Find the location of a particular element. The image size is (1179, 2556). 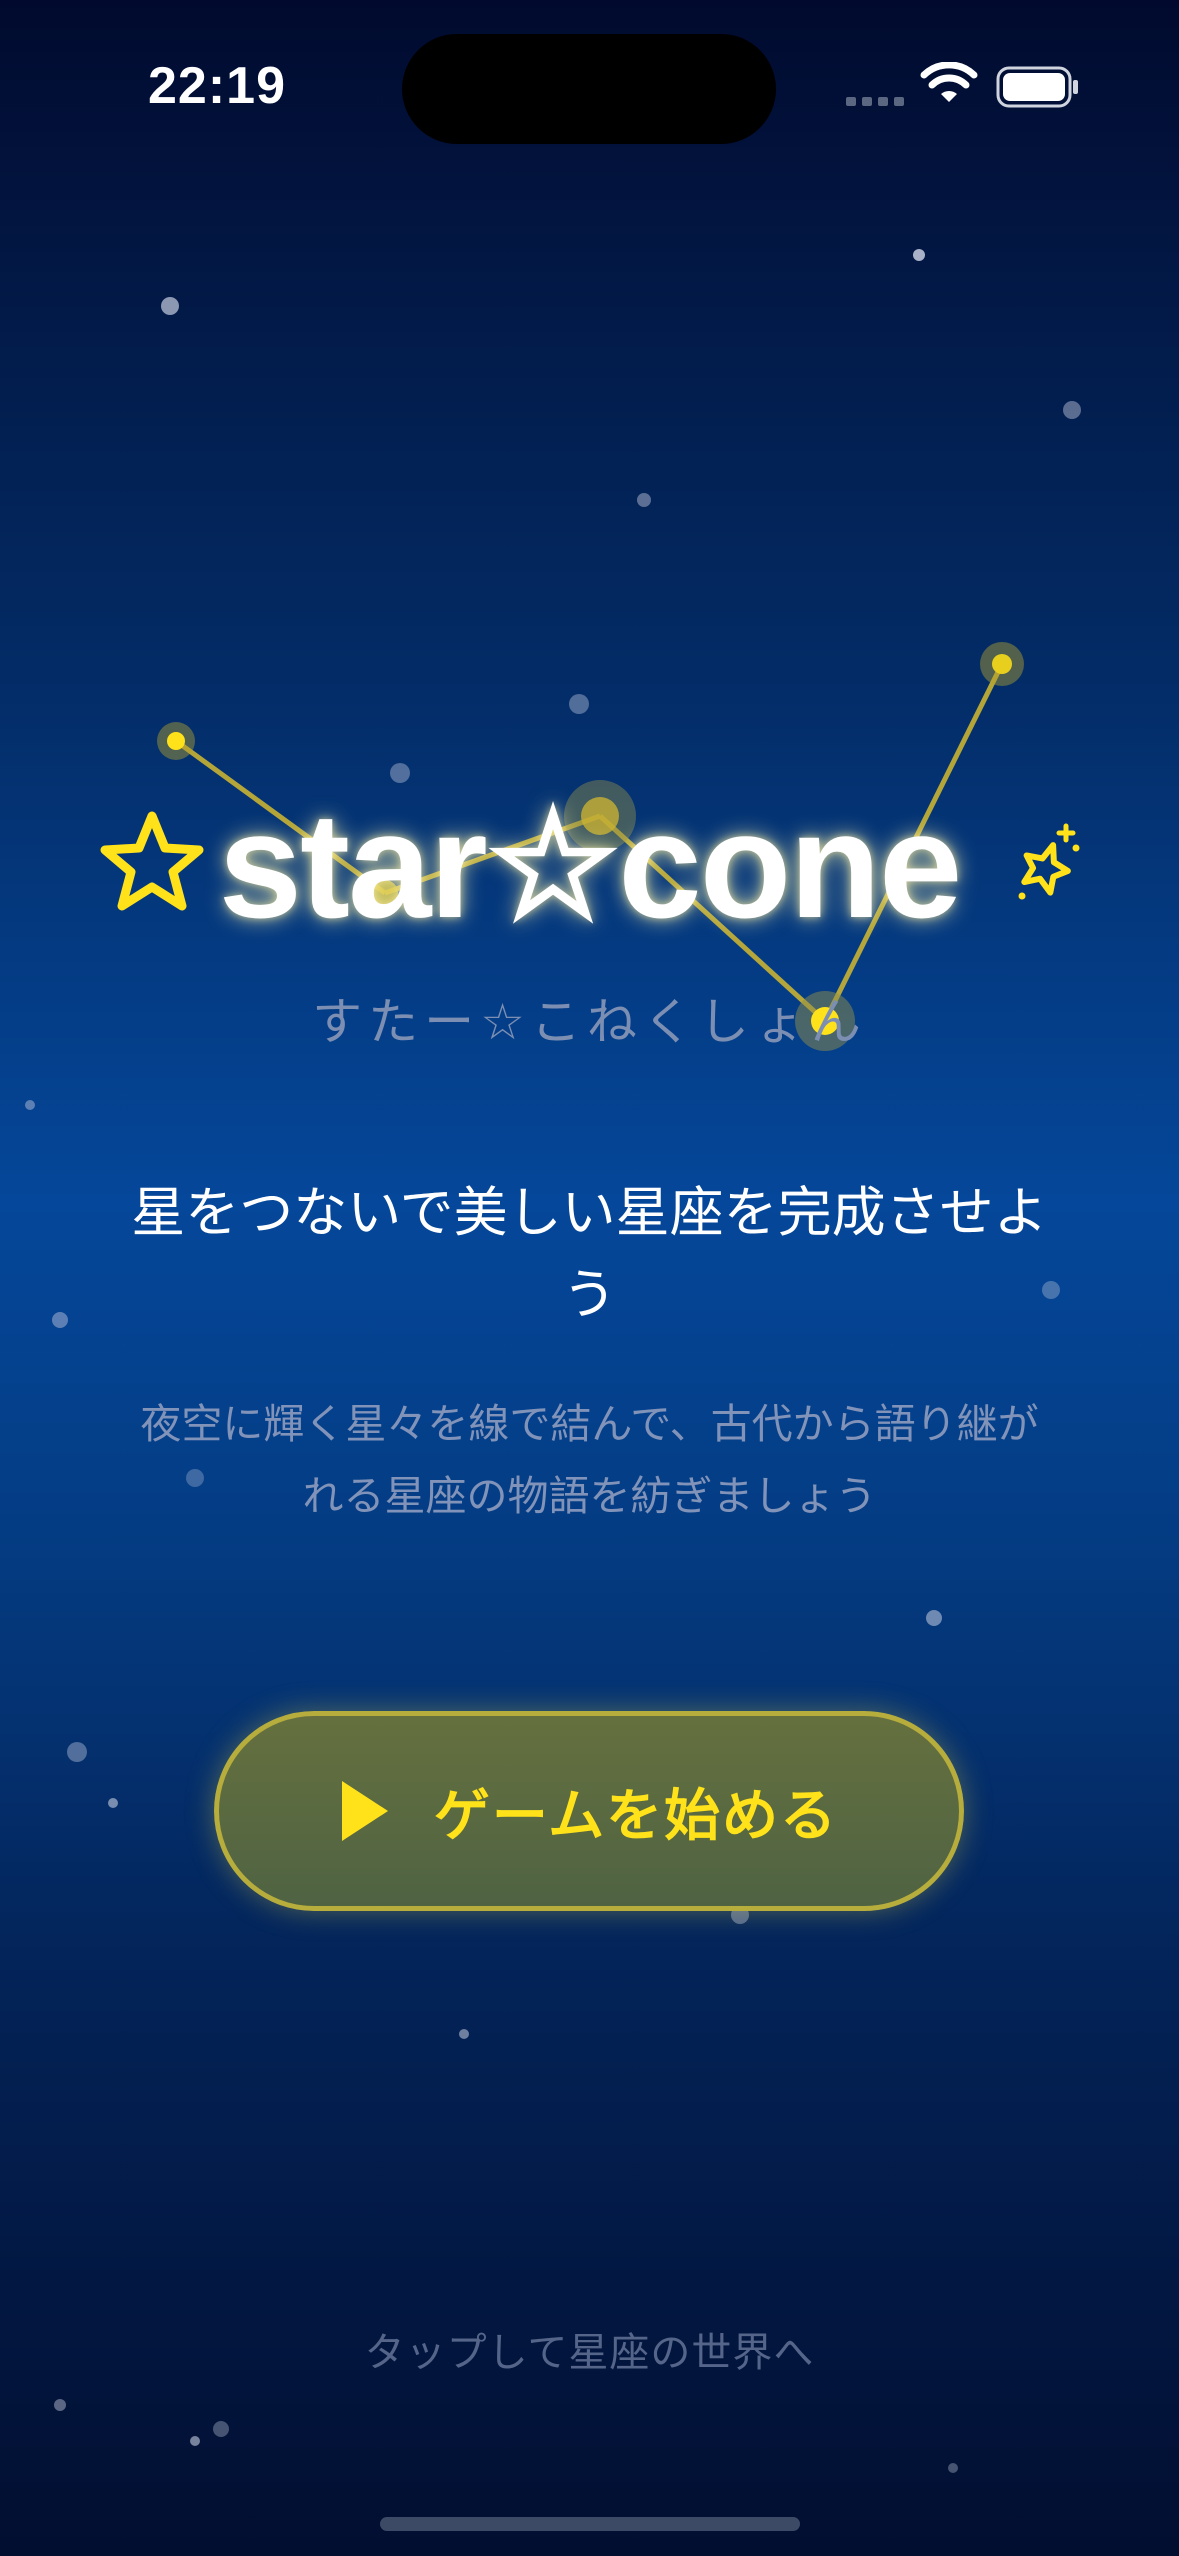

status-bar: 22:19 is located at coordinates (589, 85).